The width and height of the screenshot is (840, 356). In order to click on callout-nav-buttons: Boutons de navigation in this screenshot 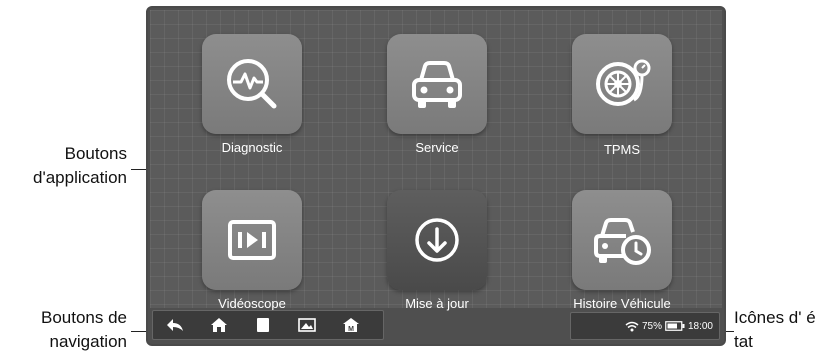, I will do `click(63, 330)`.